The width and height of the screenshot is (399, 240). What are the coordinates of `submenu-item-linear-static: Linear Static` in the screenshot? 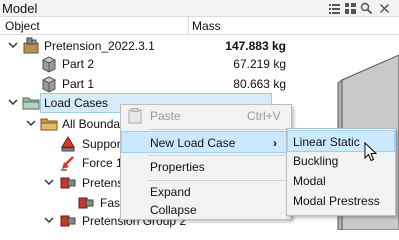 It's located at (341, 141).